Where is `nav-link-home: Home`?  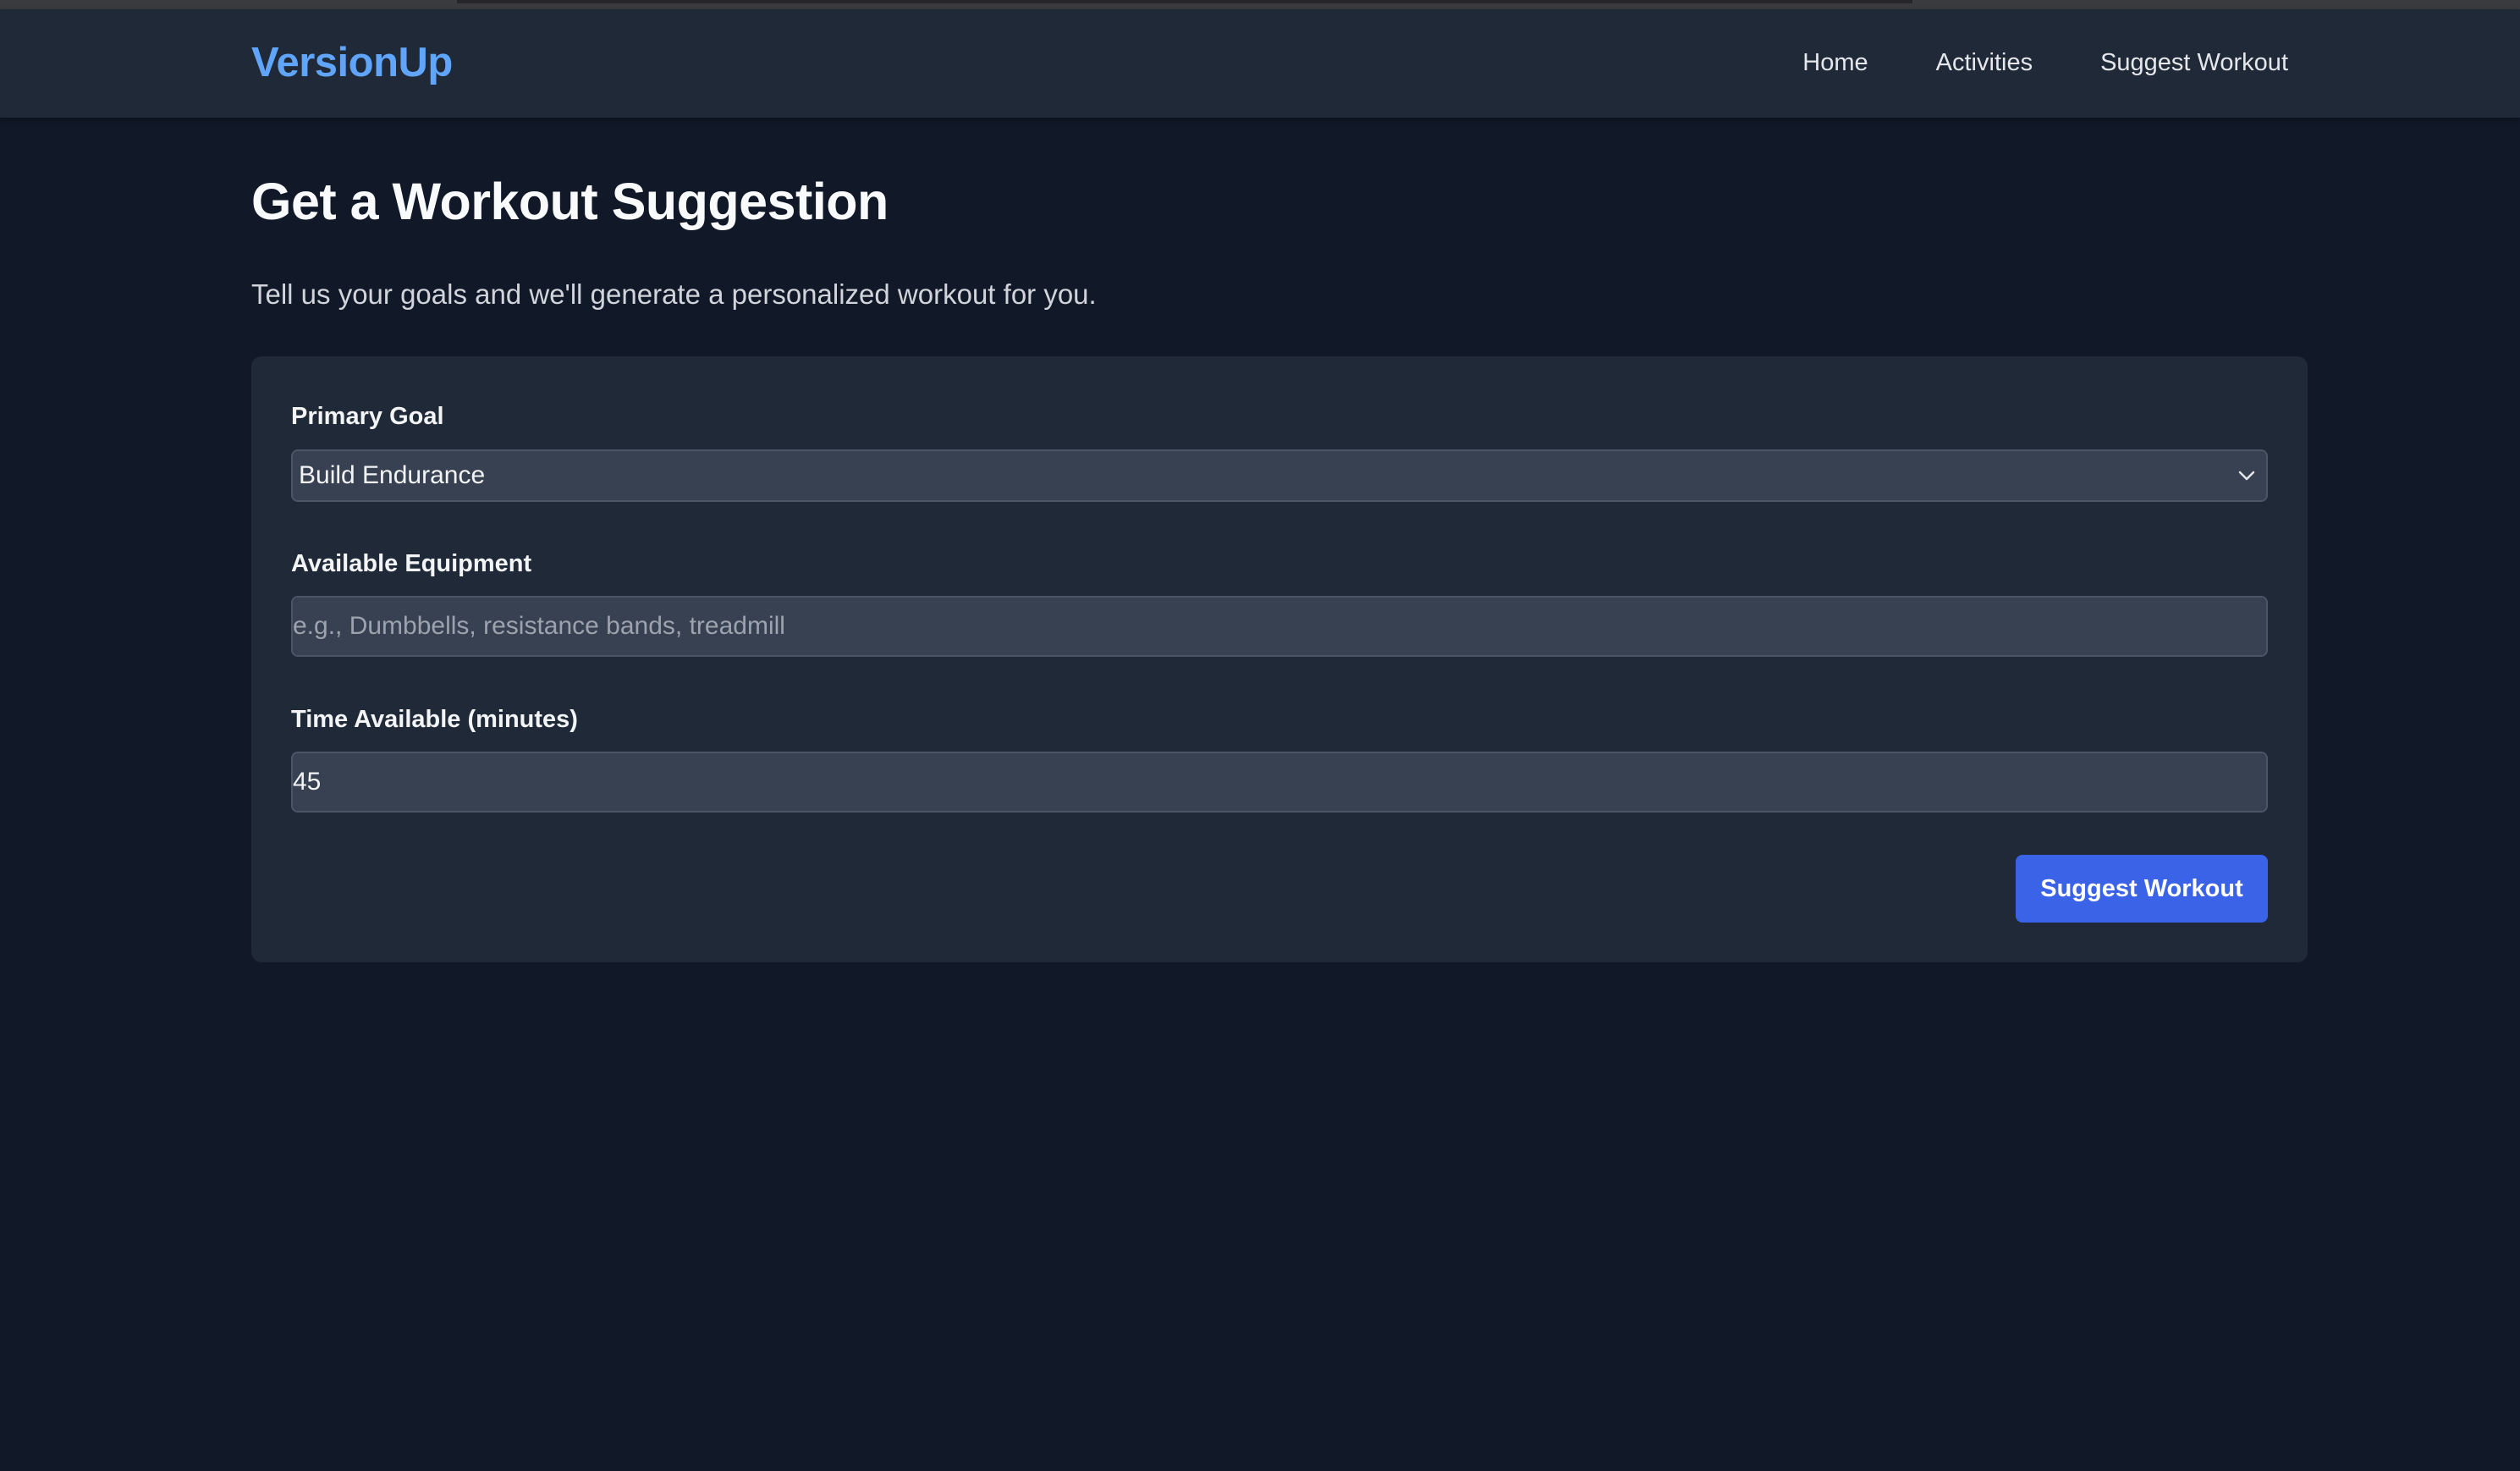
nav-link-home: Home is located at coordinates (1835, 63).